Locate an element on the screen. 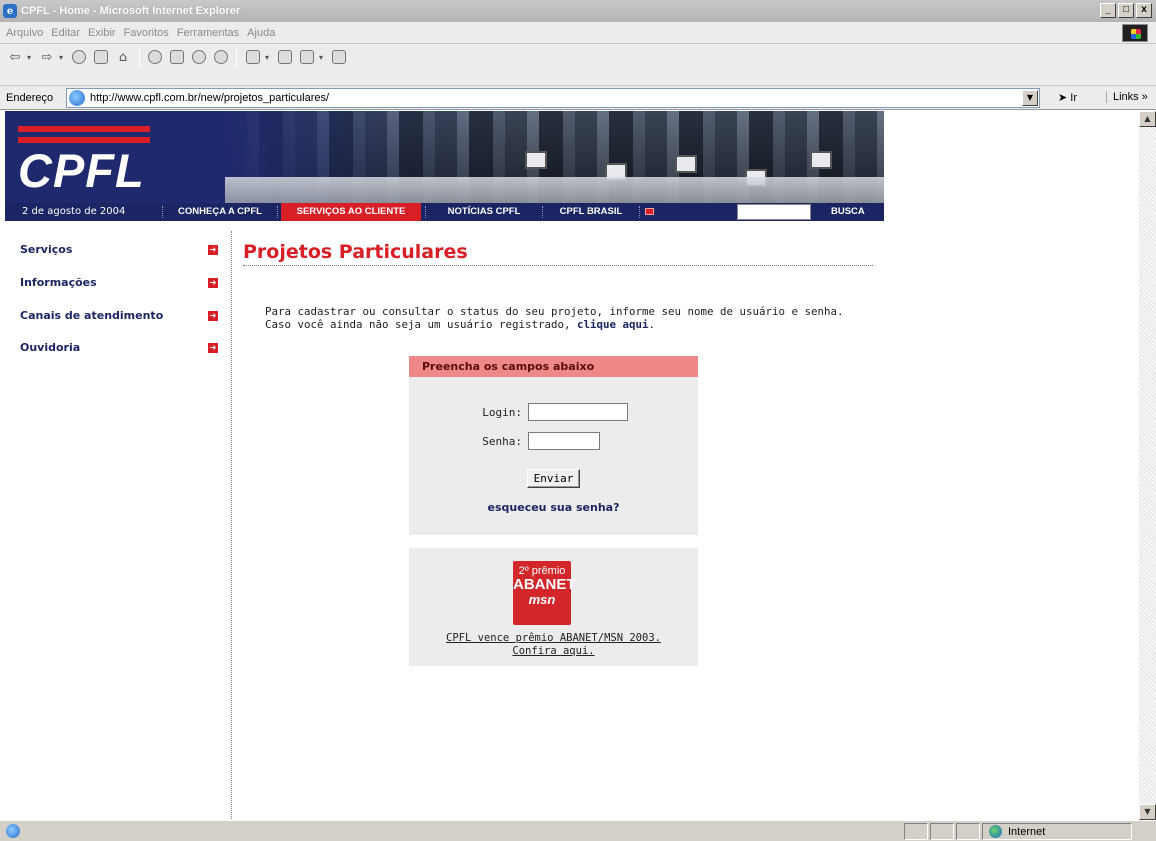  scroll-down-icon: ▼ is located at coordinates (1147, 812).